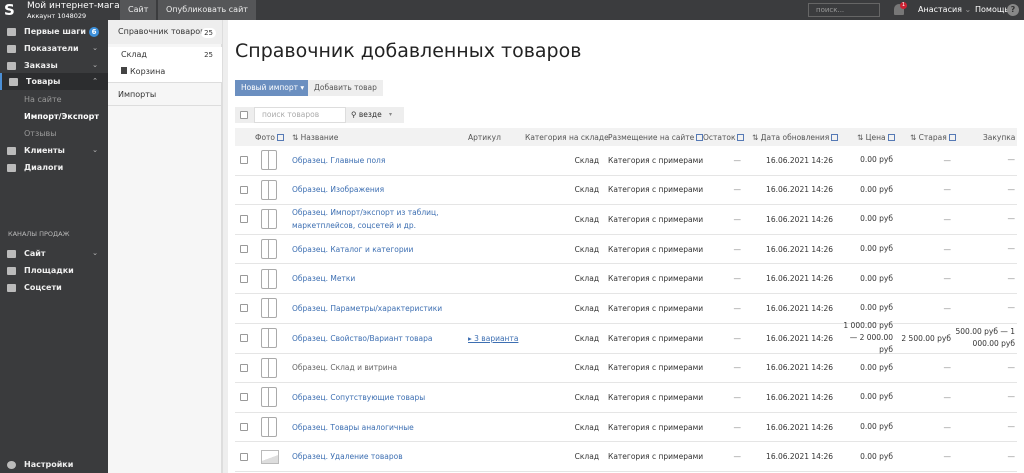  Describe the element at coordinates (54, 65) in the screenshot. I see `sidebar-item-orders: Заказы ⌄` at that location.